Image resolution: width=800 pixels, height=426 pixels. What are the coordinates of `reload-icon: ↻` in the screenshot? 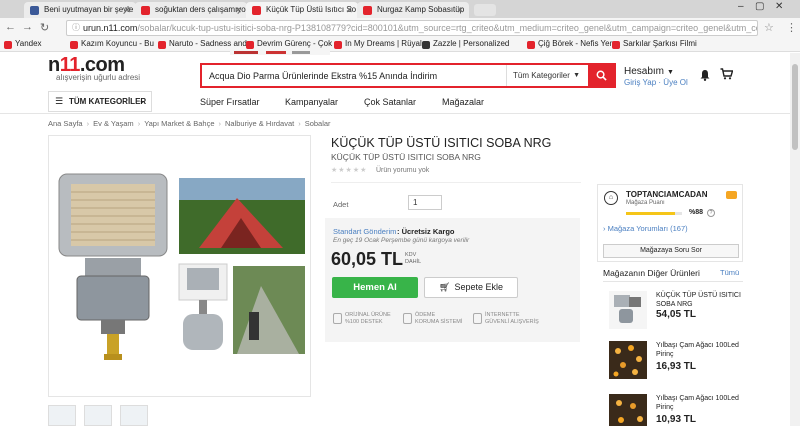 It's located at (44, 27).